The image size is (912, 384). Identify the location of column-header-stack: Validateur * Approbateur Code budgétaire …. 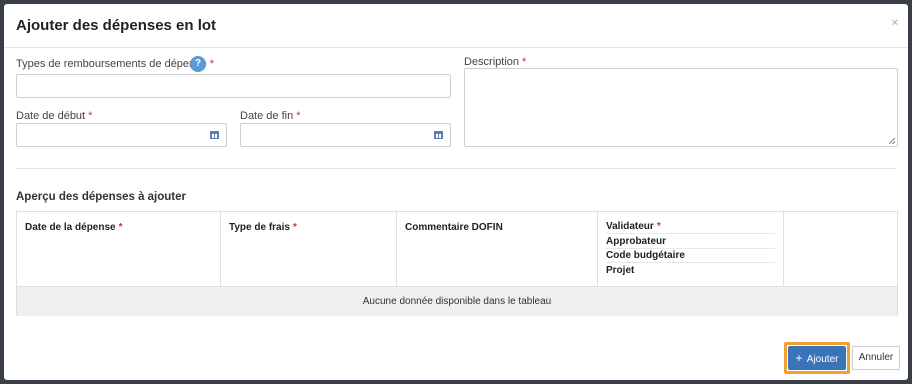
(691, 249).